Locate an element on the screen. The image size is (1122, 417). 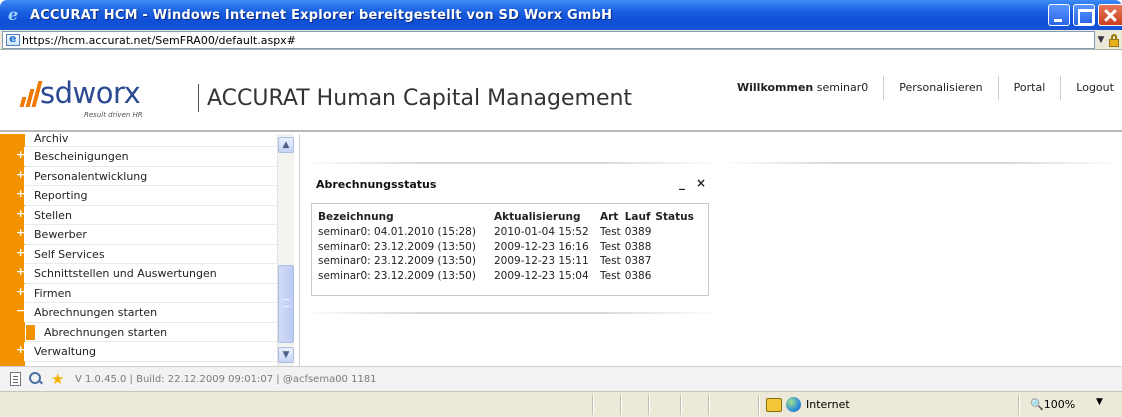
logo-divider is located at coordinates (198, 98).